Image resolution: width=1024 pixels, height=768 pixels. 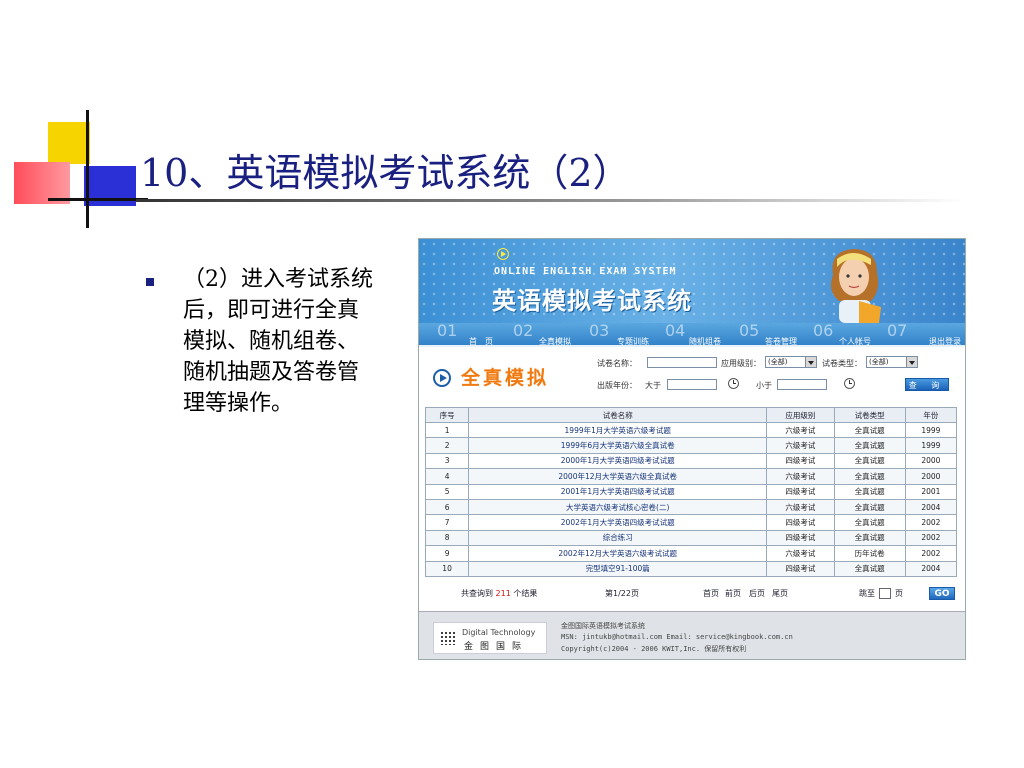 What do you see at coordinates (618, 553) in the screenshot?
I see `paper-name-link: 2002年12月大学英语六级考试试题` at bounding box center [618, 553].